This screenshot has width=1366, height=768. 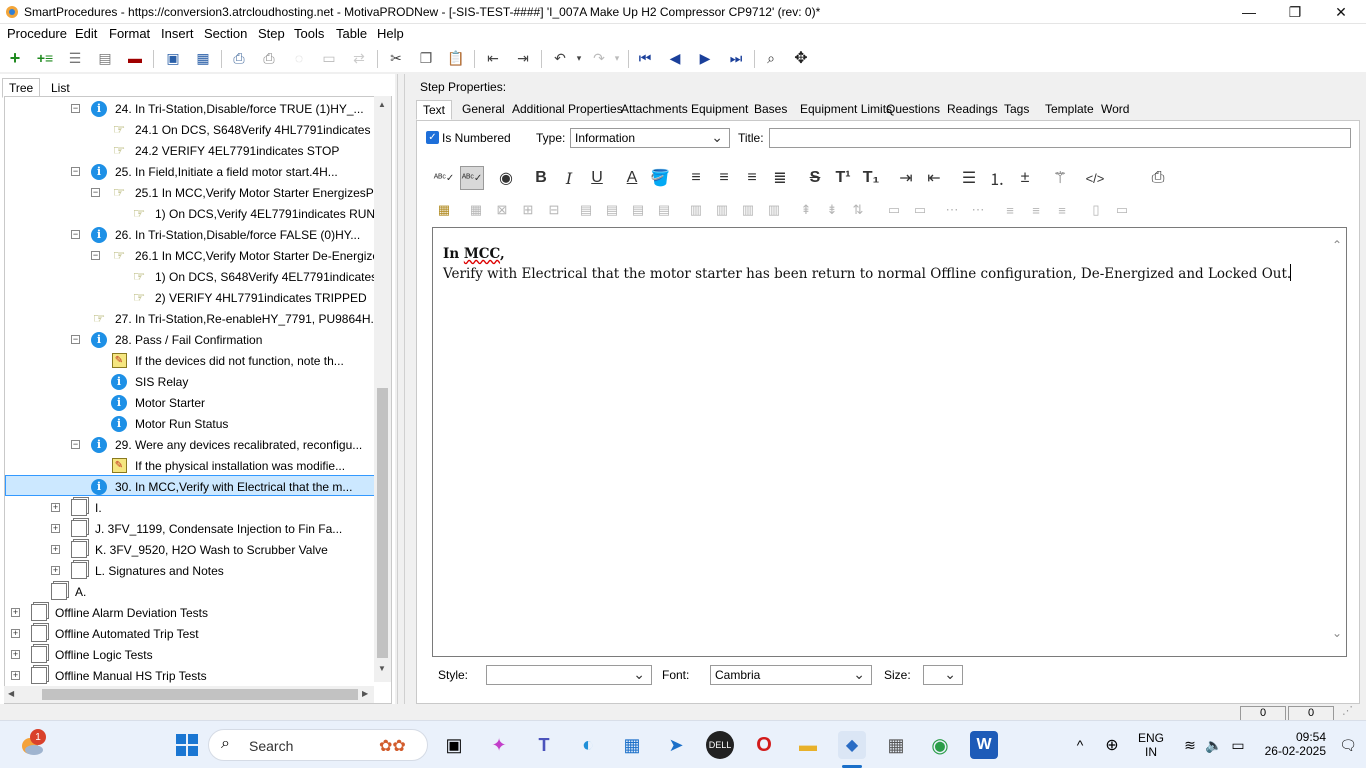 I want to click on last-step-icon: ⏭, so click(x=736, y=58).